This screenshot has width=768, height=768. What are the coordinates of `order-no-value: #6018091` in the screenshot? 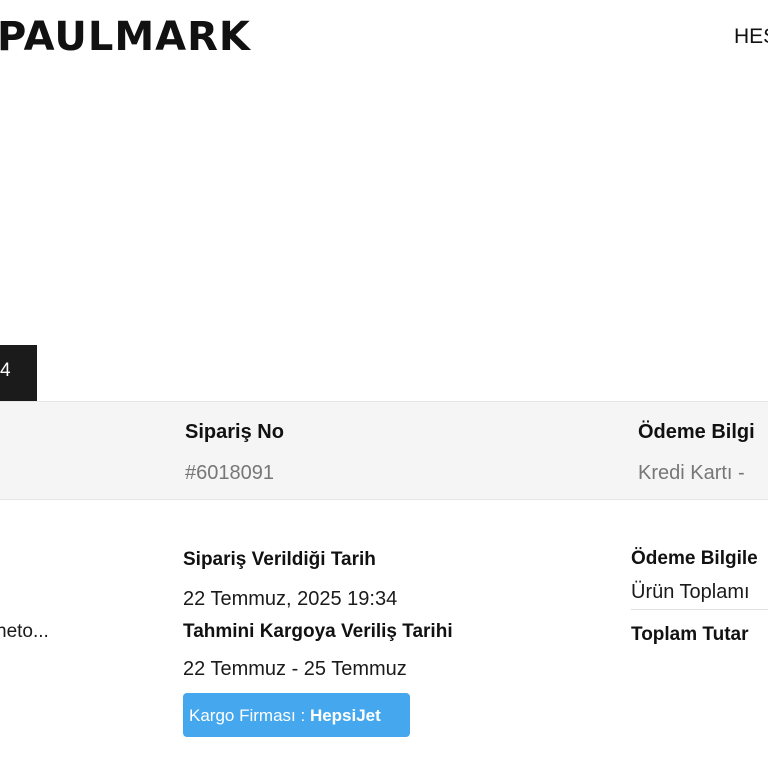 It's located at (229, 473).